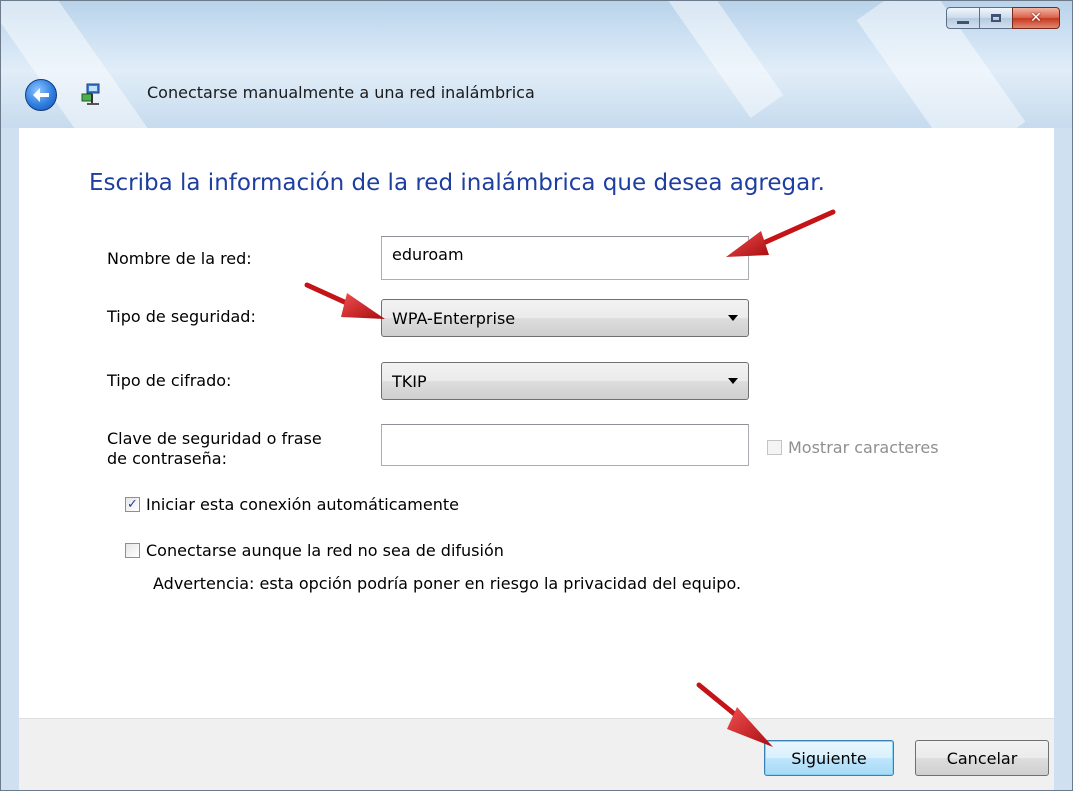 The image size is (1073, 791). What do you see at coordinates (169, 380) in the screenshot?
I see `encryption-type-label: Tipo de cifrado:` at bounding box center [169, 380].